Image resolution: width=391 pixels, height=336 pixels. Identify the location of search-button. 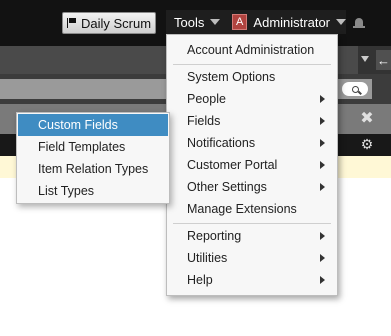
(355, 89).